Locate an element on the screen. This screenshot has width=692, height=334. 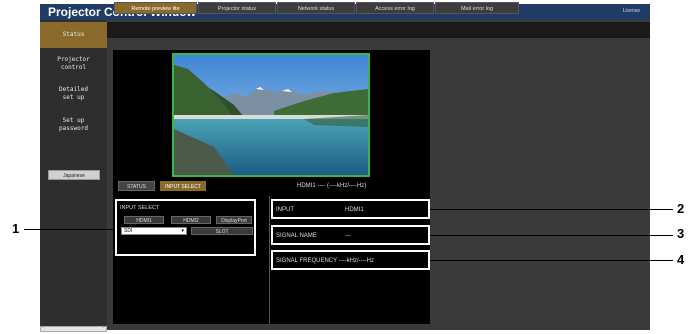
input-dropdown: SDI ▾ is located at coordinates (154, 231).